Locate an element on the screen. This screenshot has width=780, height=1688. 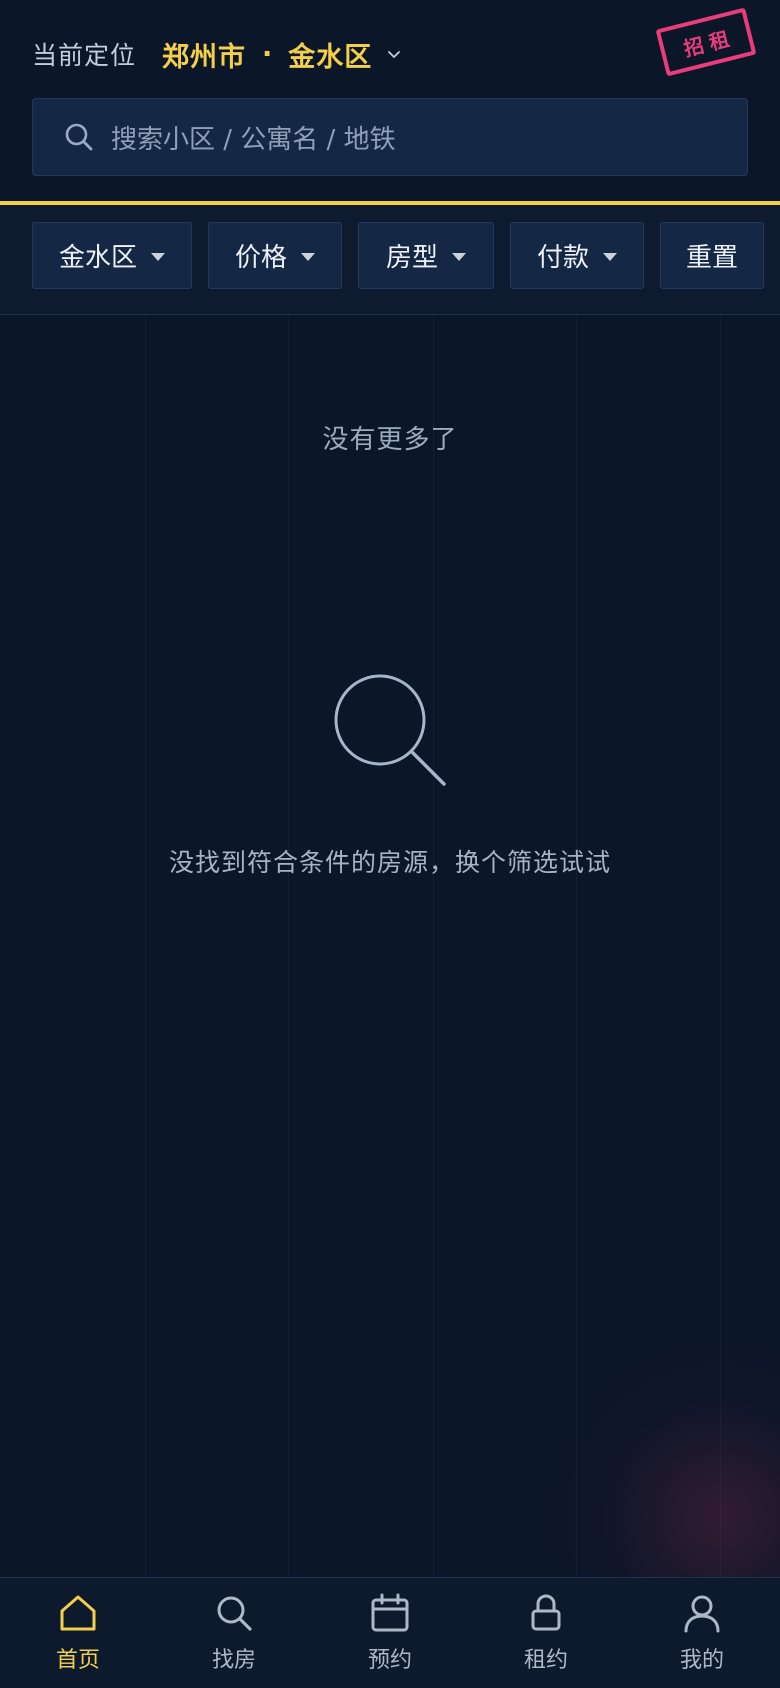
location-label: 当前定位 is located at coordinates (84, 55).